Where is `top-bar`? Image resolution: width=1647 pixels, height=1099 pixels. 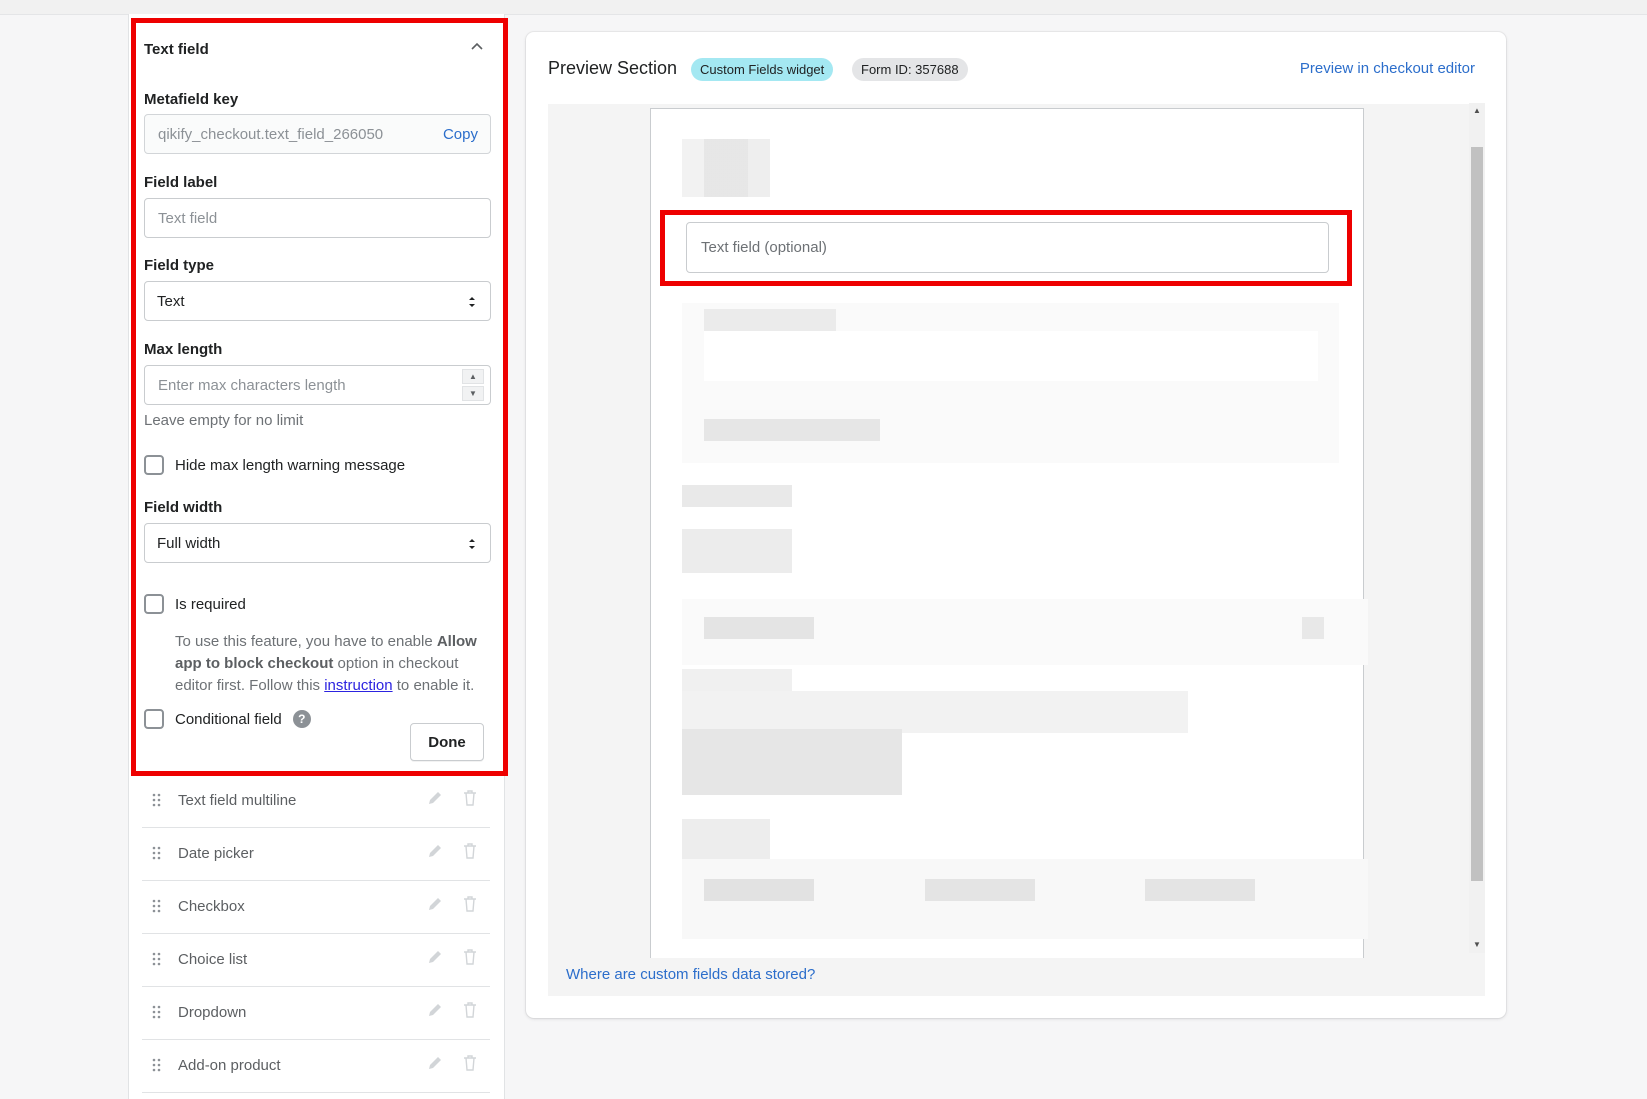 top-bar is located at coordinates (823, 7).